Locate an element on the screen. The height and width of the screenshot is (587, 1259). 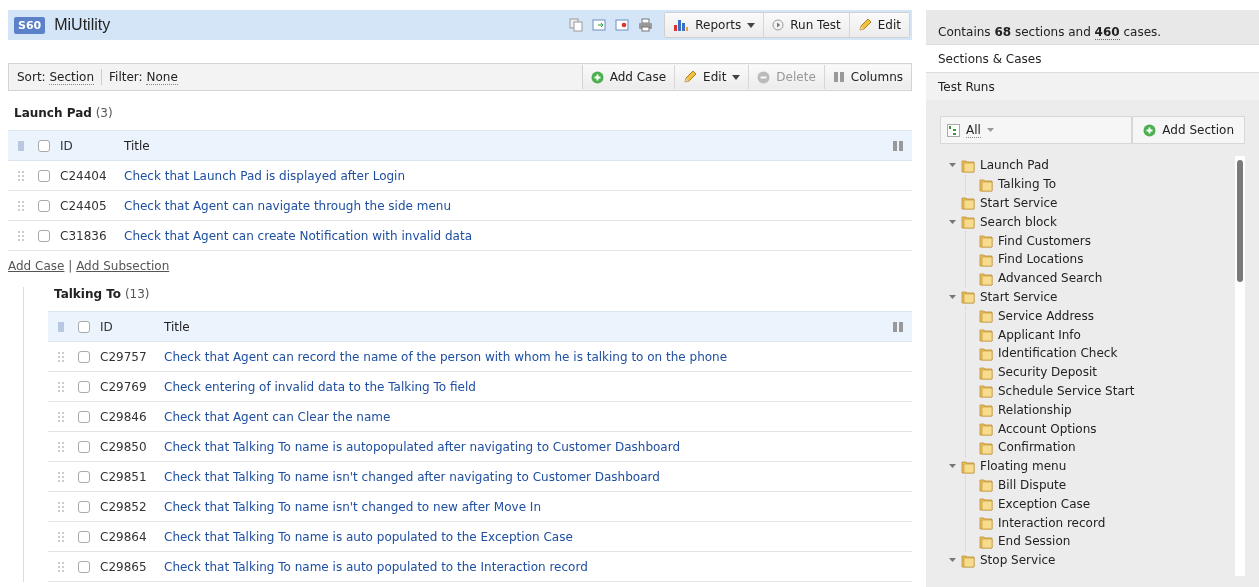
columns-button: Columns is located at coordinates (867, 77).